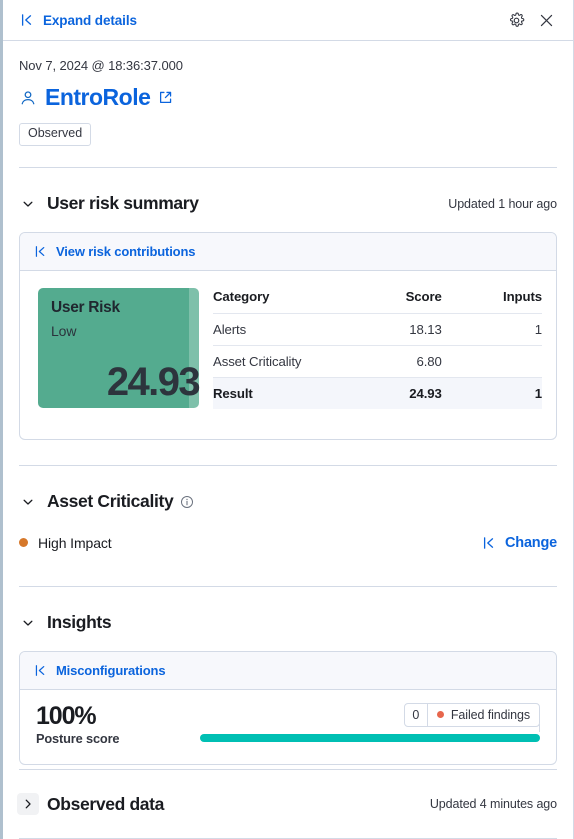 The width and height of the screenshot is (574, 839). Describe the element at coordinates (123, 203) in the screenshot. I see `user-risk-summary-title: User risk summary` at that location.